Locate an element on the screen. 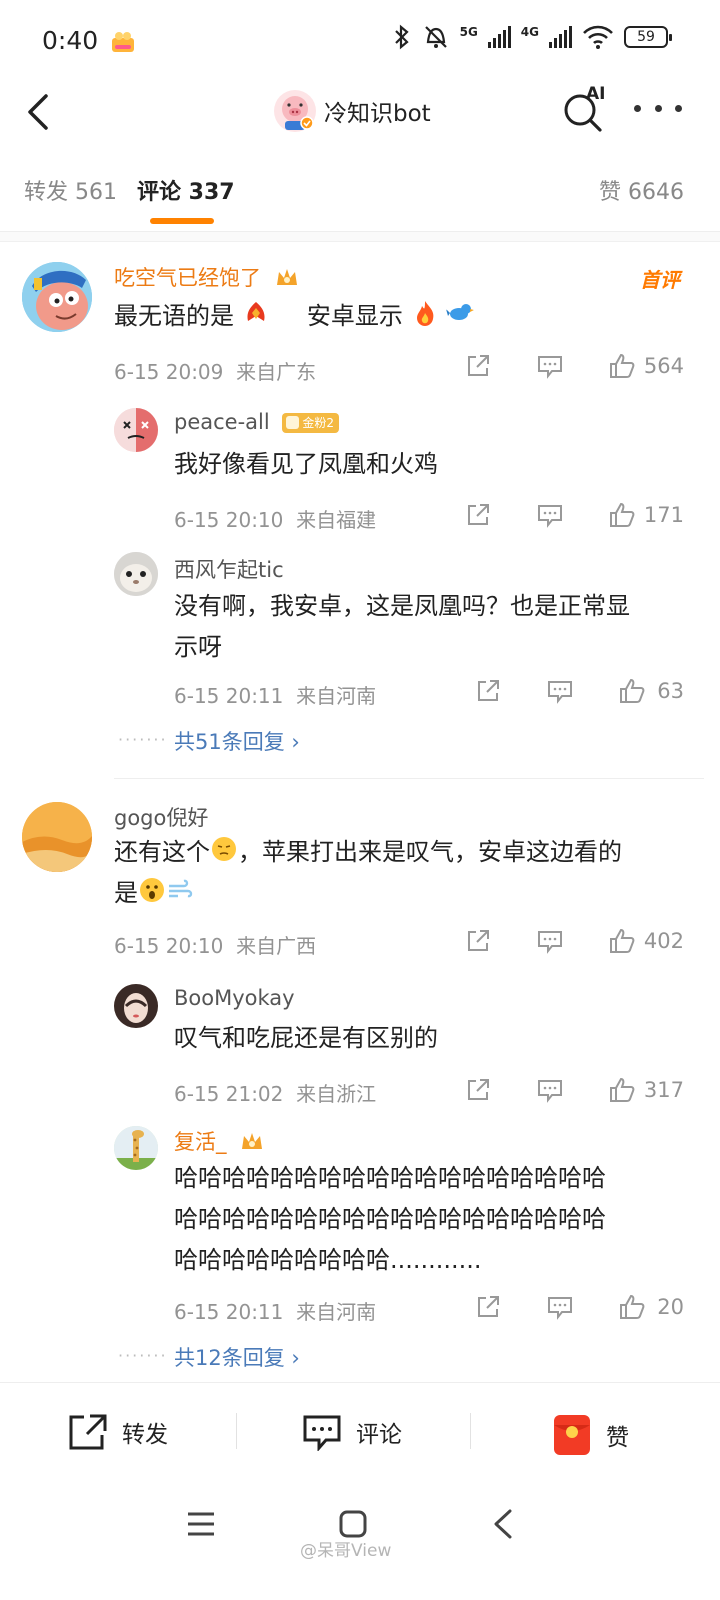  bot-avatar is located at coordinates (295, 111).